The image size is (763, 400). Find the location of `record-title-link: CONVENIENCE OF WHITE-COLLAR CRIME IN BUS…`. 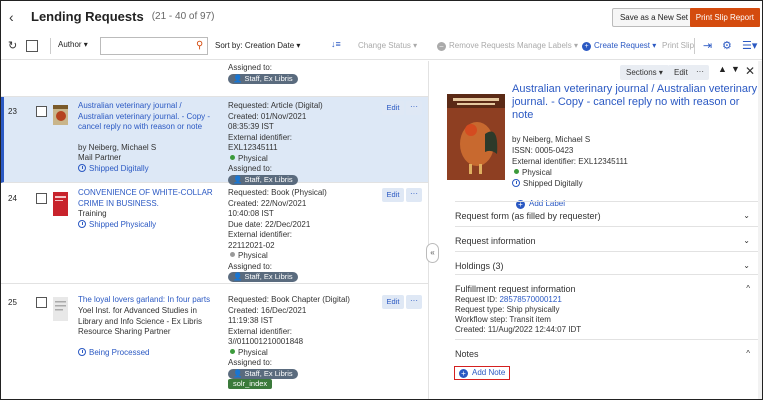

record-title-link: CONVENIENCE OF WHITE-COLLAR CRIME IN BUS… is located at coordinates (148, 198).